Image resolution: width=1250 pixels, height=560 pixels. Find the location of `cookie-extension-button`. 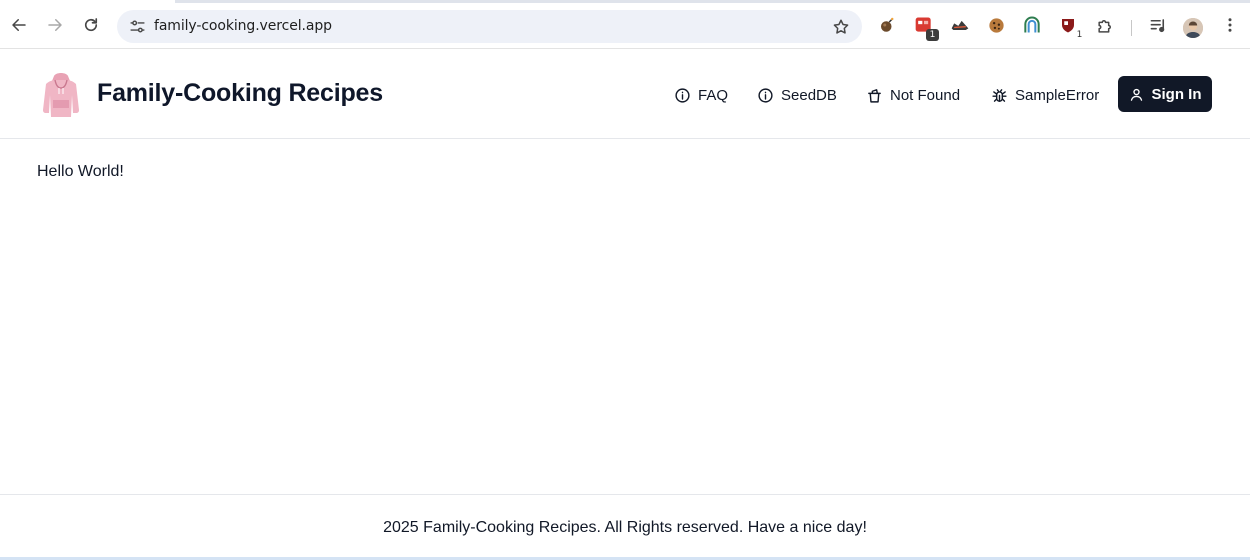

cookie-extension-button is located at coordinates (996, 25).